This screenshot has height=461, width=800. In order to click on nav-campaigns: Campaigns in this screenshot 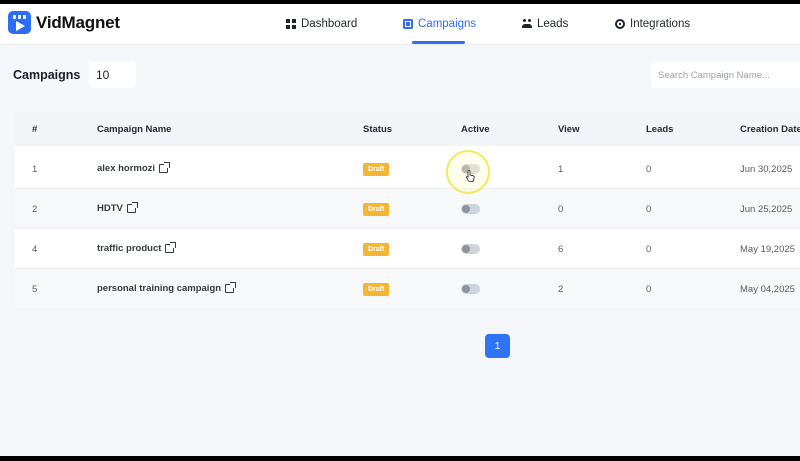, I will do `click(439, 24)`.